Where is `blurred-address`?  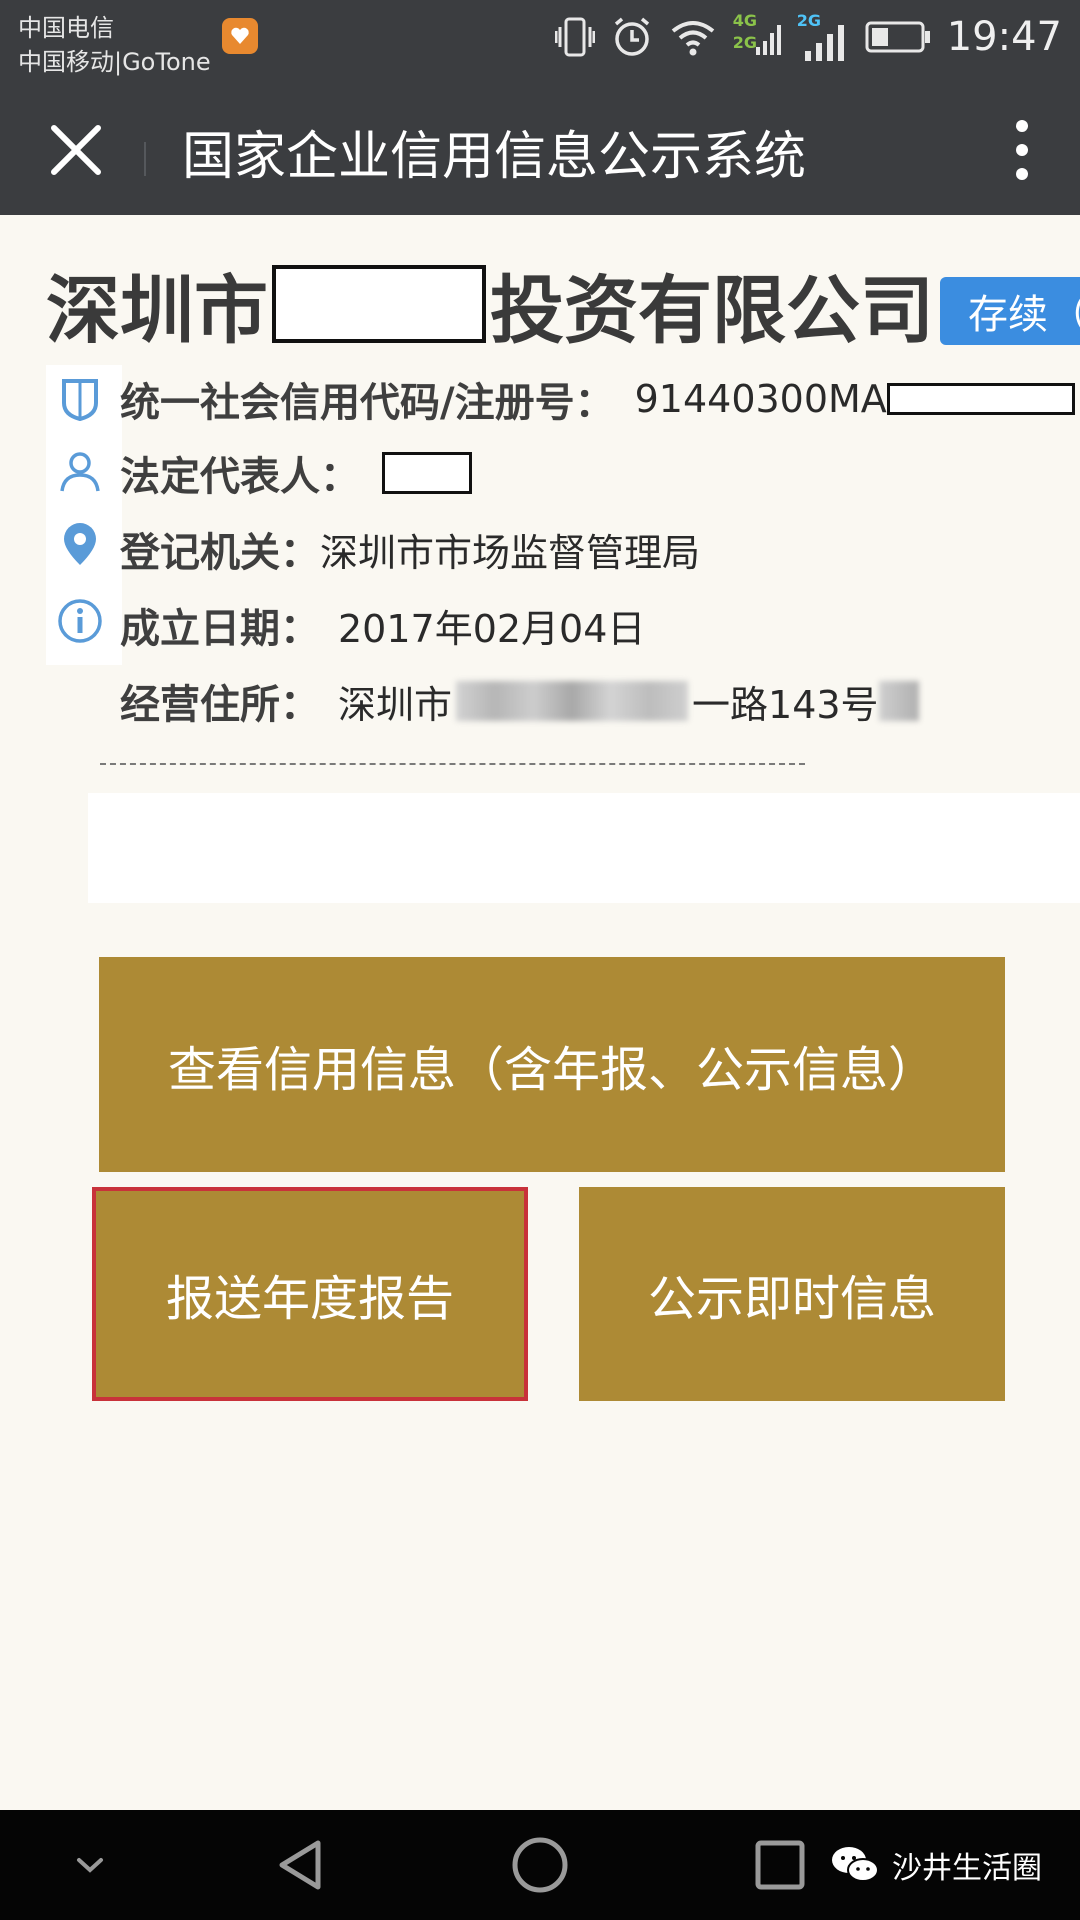
blurred-address is located at coordinates (572, 701).